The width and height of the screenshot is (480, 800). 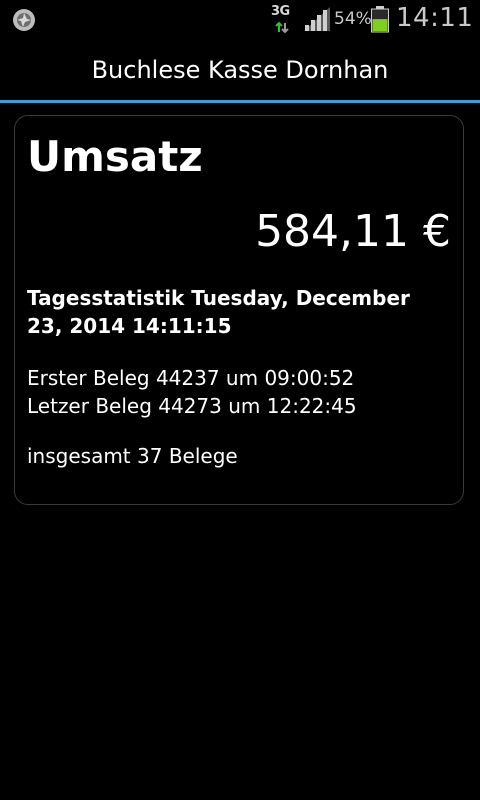 What do you see at coordinates (282, 27) in the screenshot?
I see `data-transfer-icon` at bounding box center [282, 27].